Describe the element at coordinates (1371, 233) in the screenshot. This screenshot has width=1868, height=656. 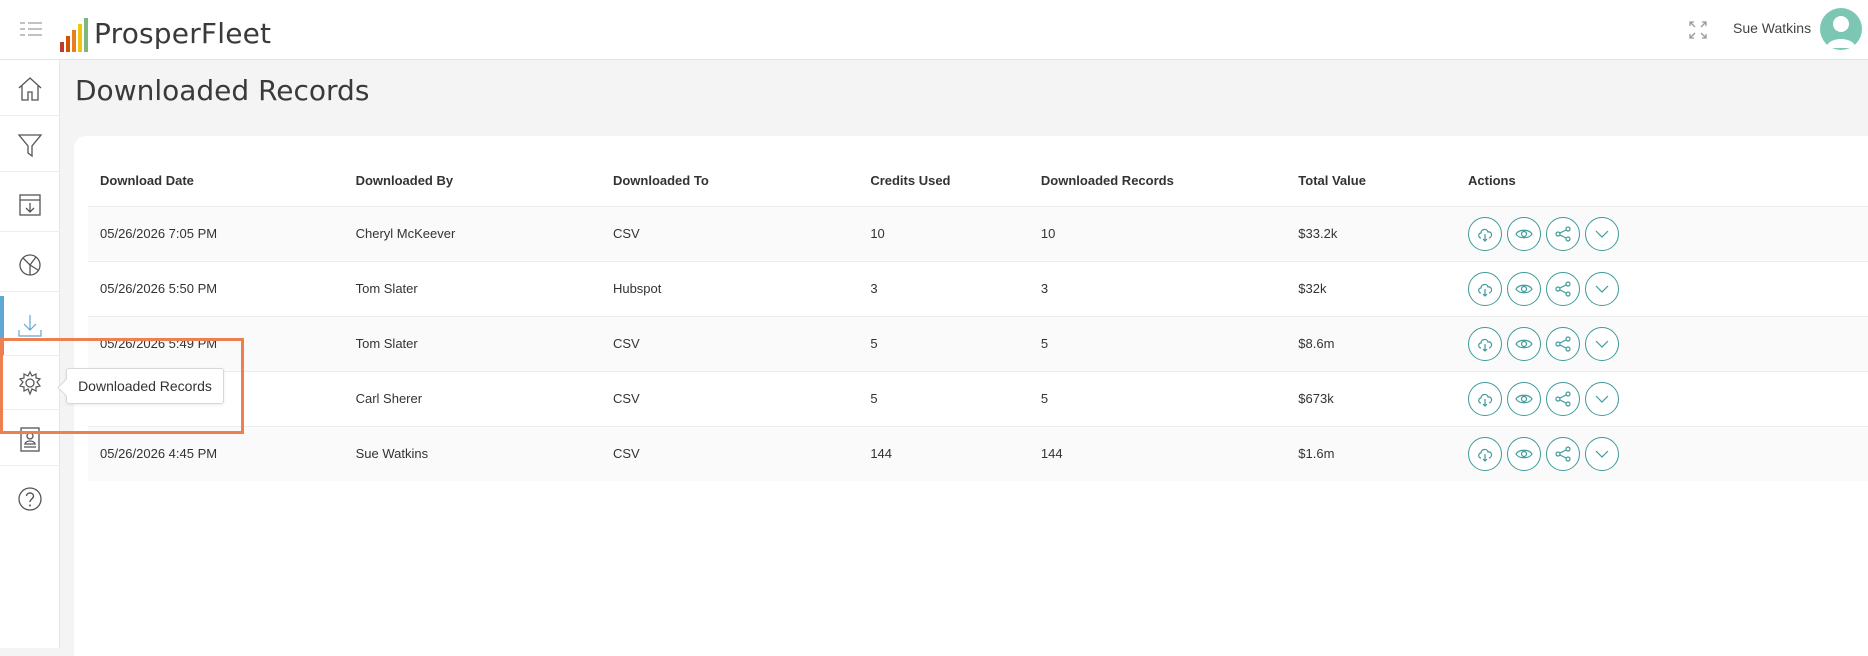
I see `cell-total-value: $33.2k` at that location.